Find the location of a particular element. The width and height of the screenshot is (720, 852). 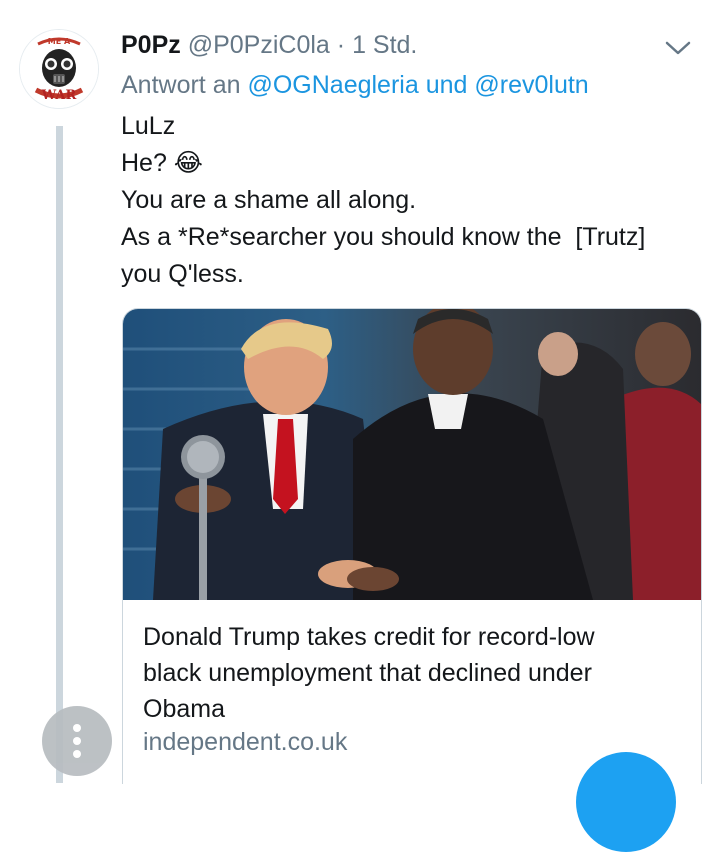

reply-prefix: Antwort an is located at coordinates (181, 85).